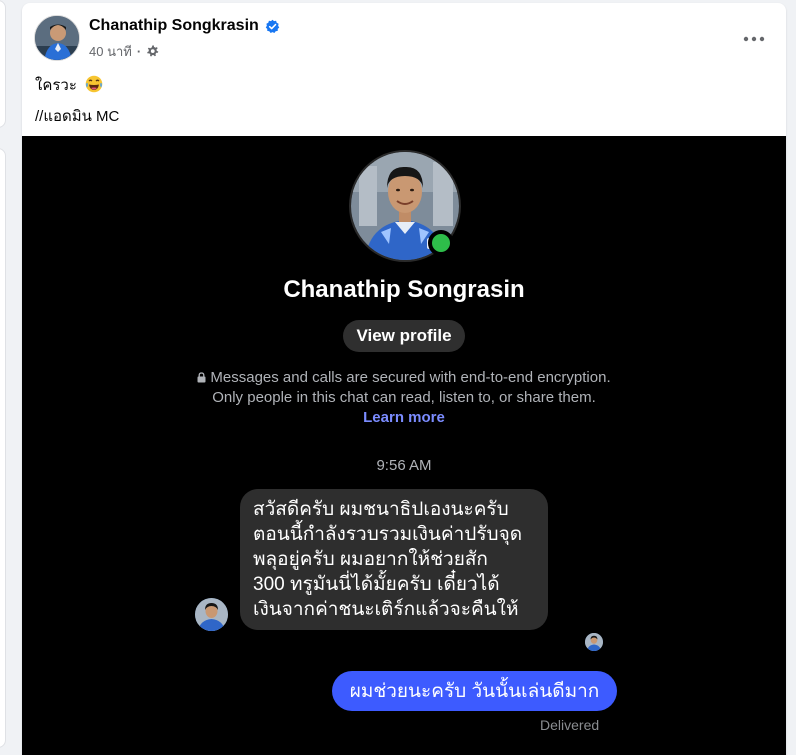 The width and height of the screenshot is (796, 755). What do you see at coordinates (211, 614) in the screenshot?
I see `sender-avatar` at bounding box center [211, 614].